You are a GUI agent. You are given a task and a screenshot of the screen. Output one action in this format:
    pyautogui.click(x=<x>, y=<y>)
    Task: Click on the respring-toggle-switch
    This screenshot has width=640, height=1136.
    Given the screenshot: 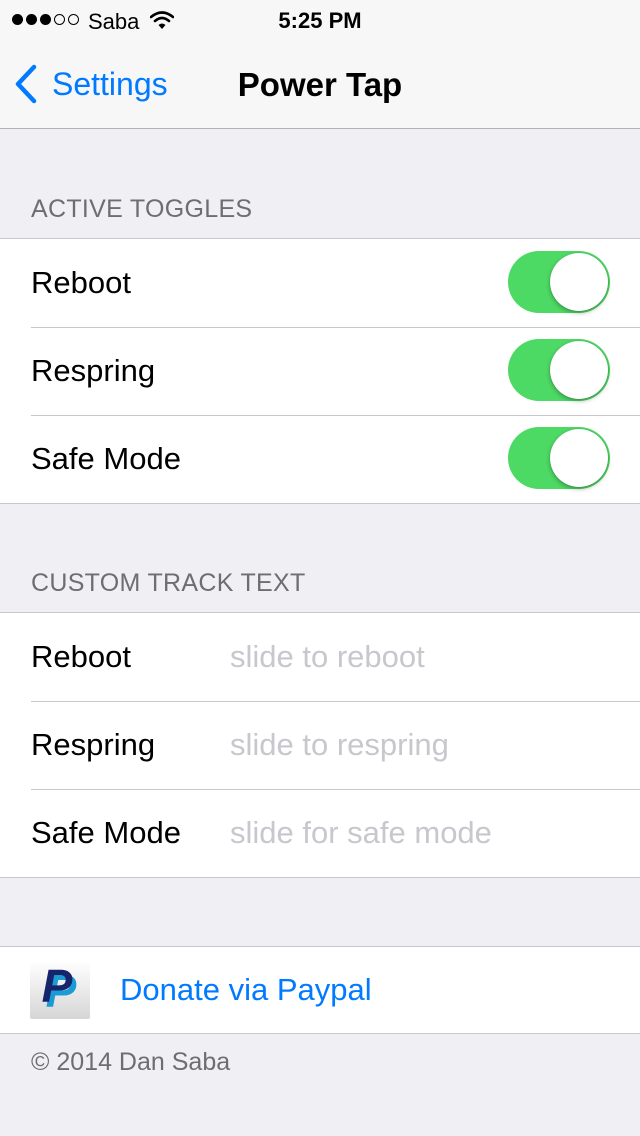 What is the action you would take?
    pyautogui.click(x=559, y=370)
    